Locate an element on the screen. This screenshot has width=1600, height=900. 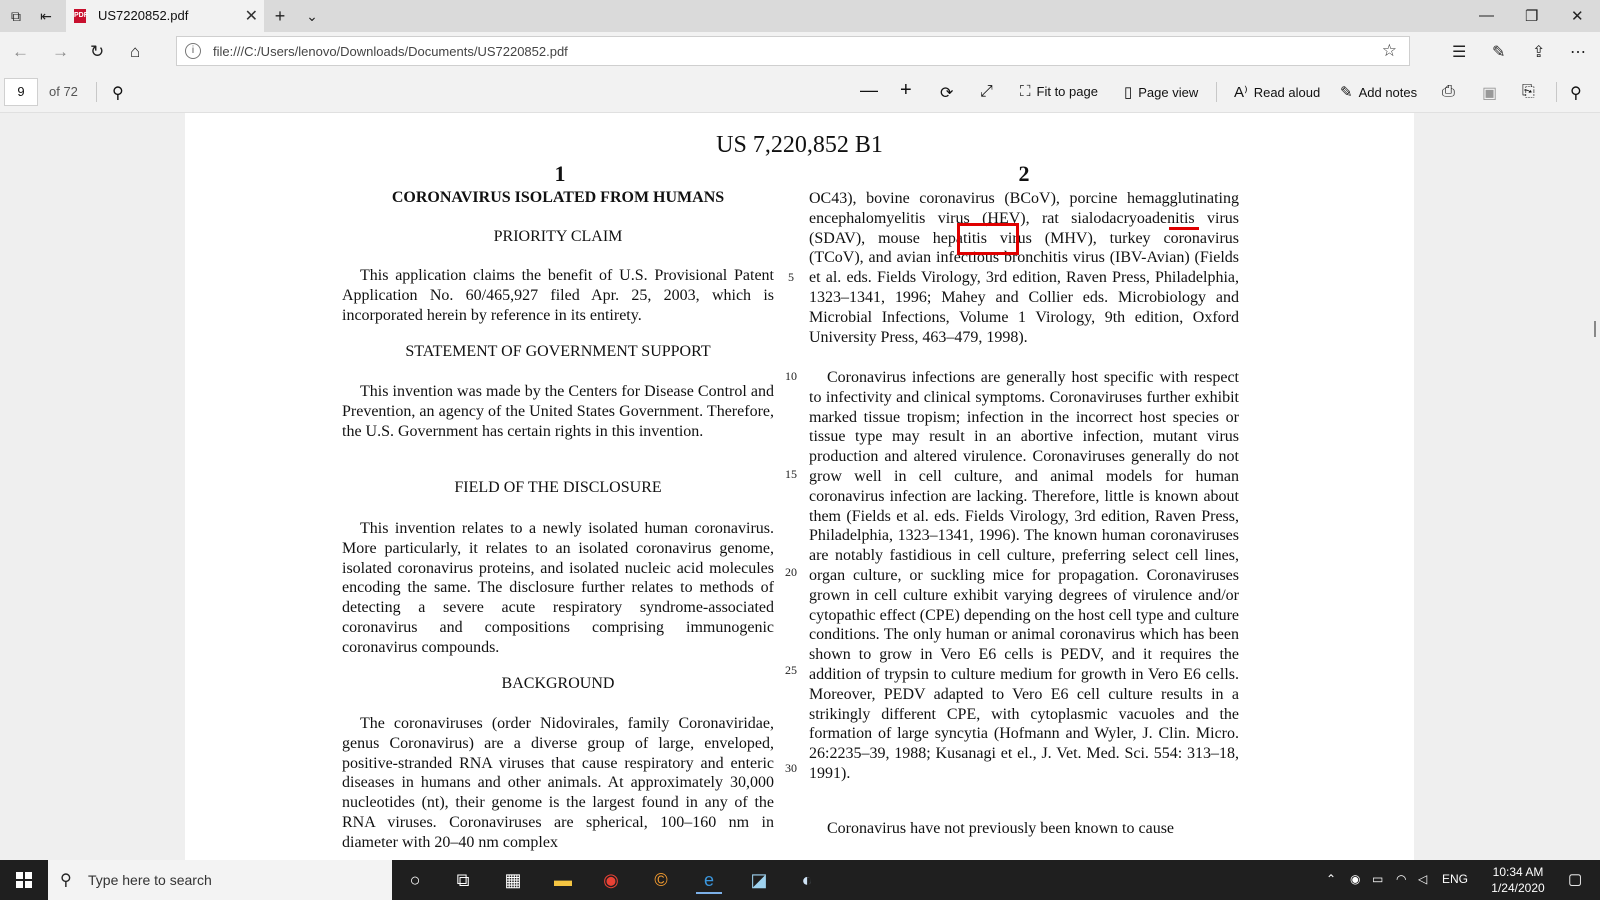
chevron-down-icon: ⌄ is located at coordinates (312, 16).